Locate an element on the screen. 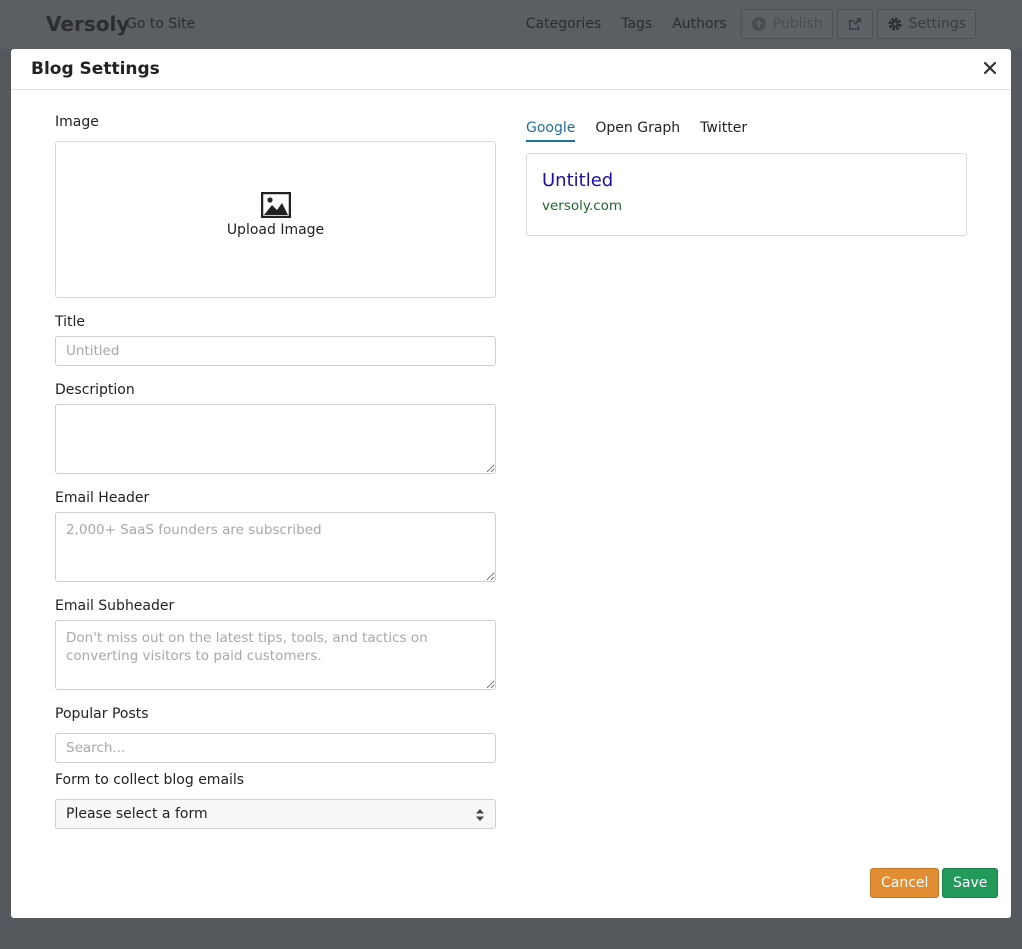 This screenshot has width=1022, height=949. form-select-value: Please select a form is located at coordinates (137, 814).